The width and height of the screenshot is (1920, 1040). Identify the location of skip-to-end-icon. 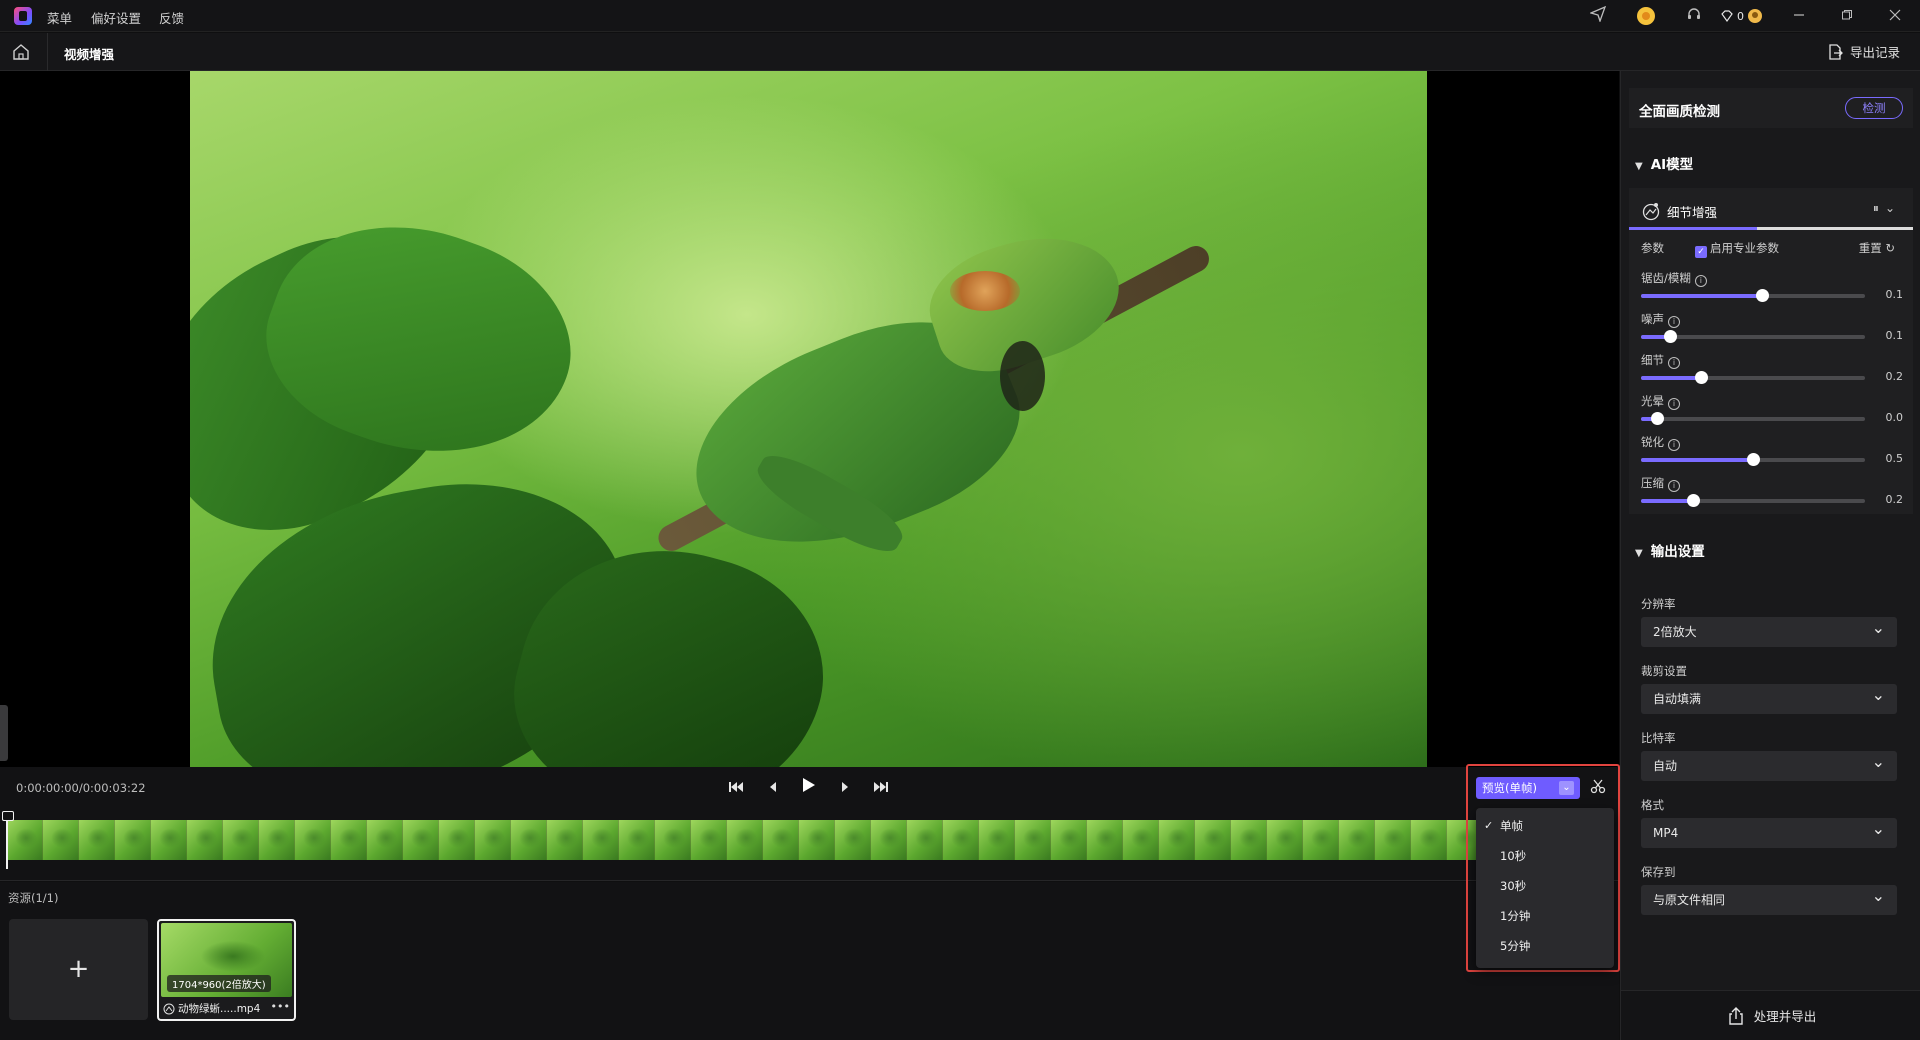
(881, 789).